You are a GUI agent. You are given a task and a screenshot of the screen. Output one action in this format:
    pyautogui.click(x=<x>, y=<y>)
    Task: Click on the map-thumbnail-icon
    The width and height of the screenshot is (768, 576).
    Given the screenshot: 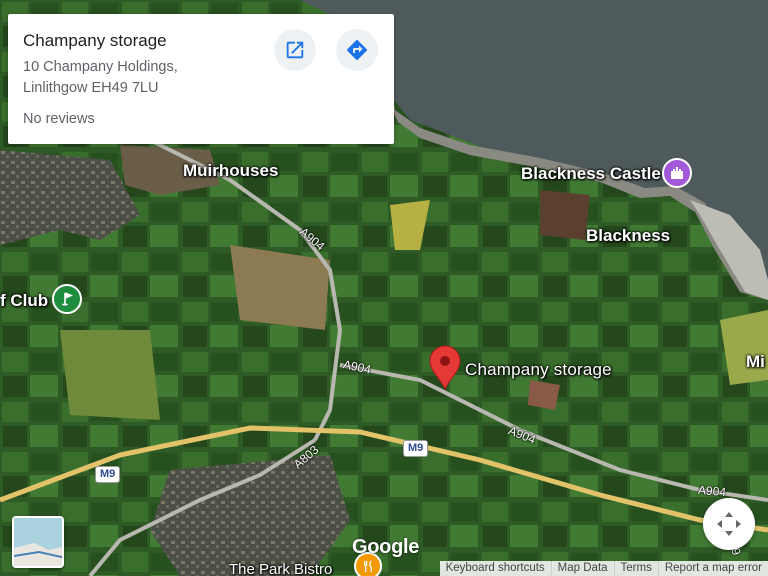 What is the action you would take?
    pyautogui.click(x=38, y=542)
    